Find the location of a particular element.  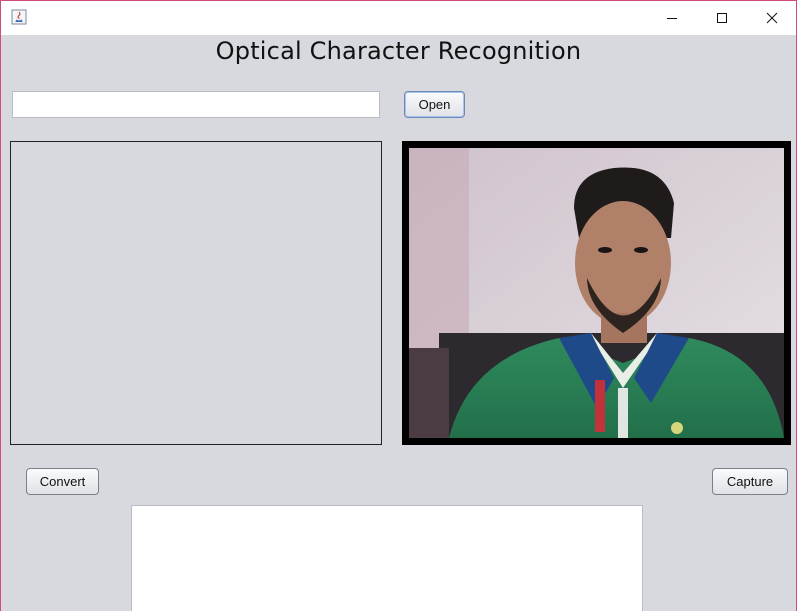

minimize-icon is located at coordinates (672, 18).